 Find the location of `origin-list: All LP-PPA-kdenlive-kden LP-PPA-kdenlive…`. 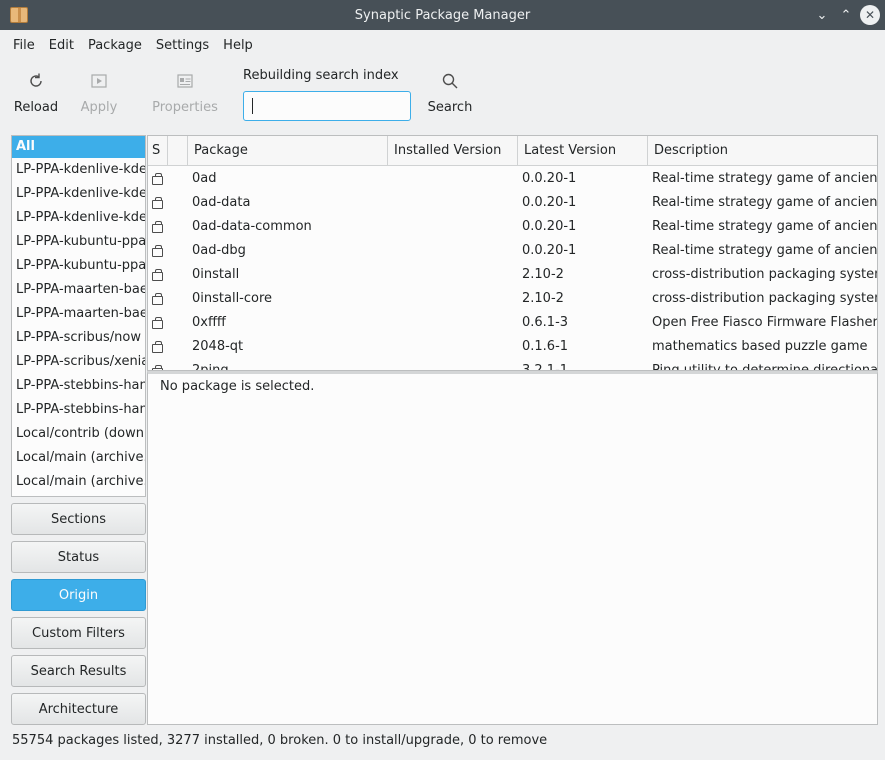

origin-list: All LP-PPA-kdenlive-kden LP-PPA-kdenlive… is located at coordinates (78, 316).